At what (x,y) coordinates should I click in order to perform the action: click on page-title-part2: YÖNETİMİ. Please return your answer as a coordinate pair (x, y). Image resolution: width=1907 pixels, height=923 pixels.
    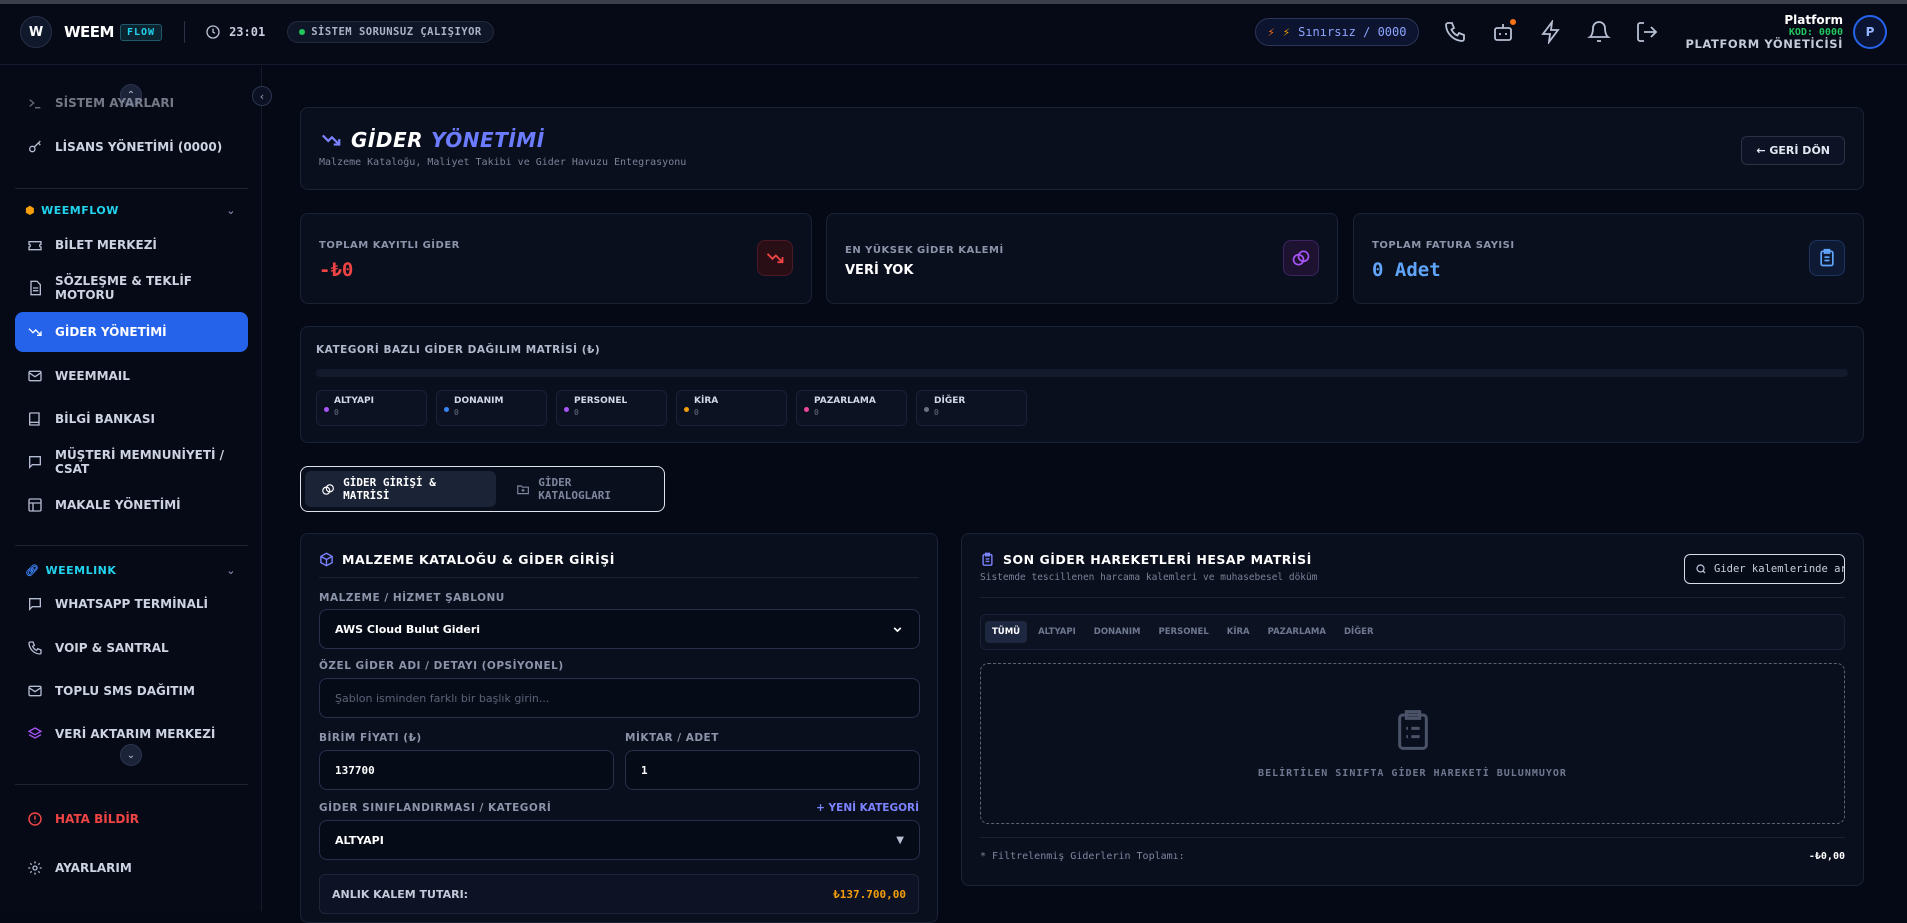
    Looking at the image, I should click on (488, 140).